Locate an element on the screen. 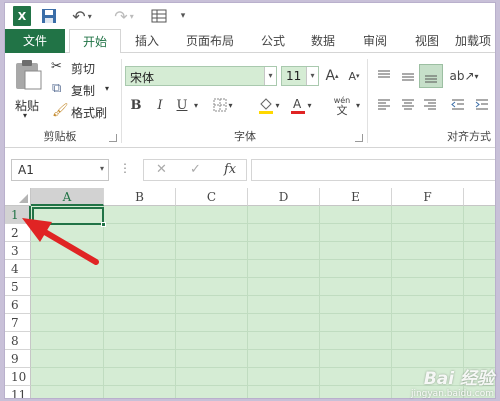 The image size is (500, 401). form-icon is located at coordinates (159, 16).